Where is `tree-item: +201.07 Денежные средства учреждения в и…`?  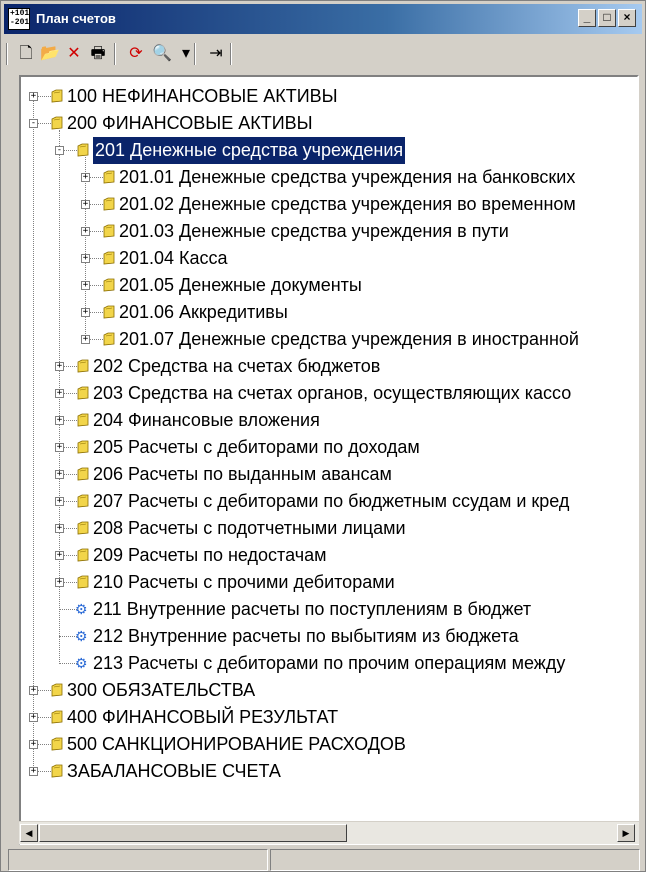 tree-item: +201.07 Денежные средства учреждения в и… is located at coordinates (329, 339).